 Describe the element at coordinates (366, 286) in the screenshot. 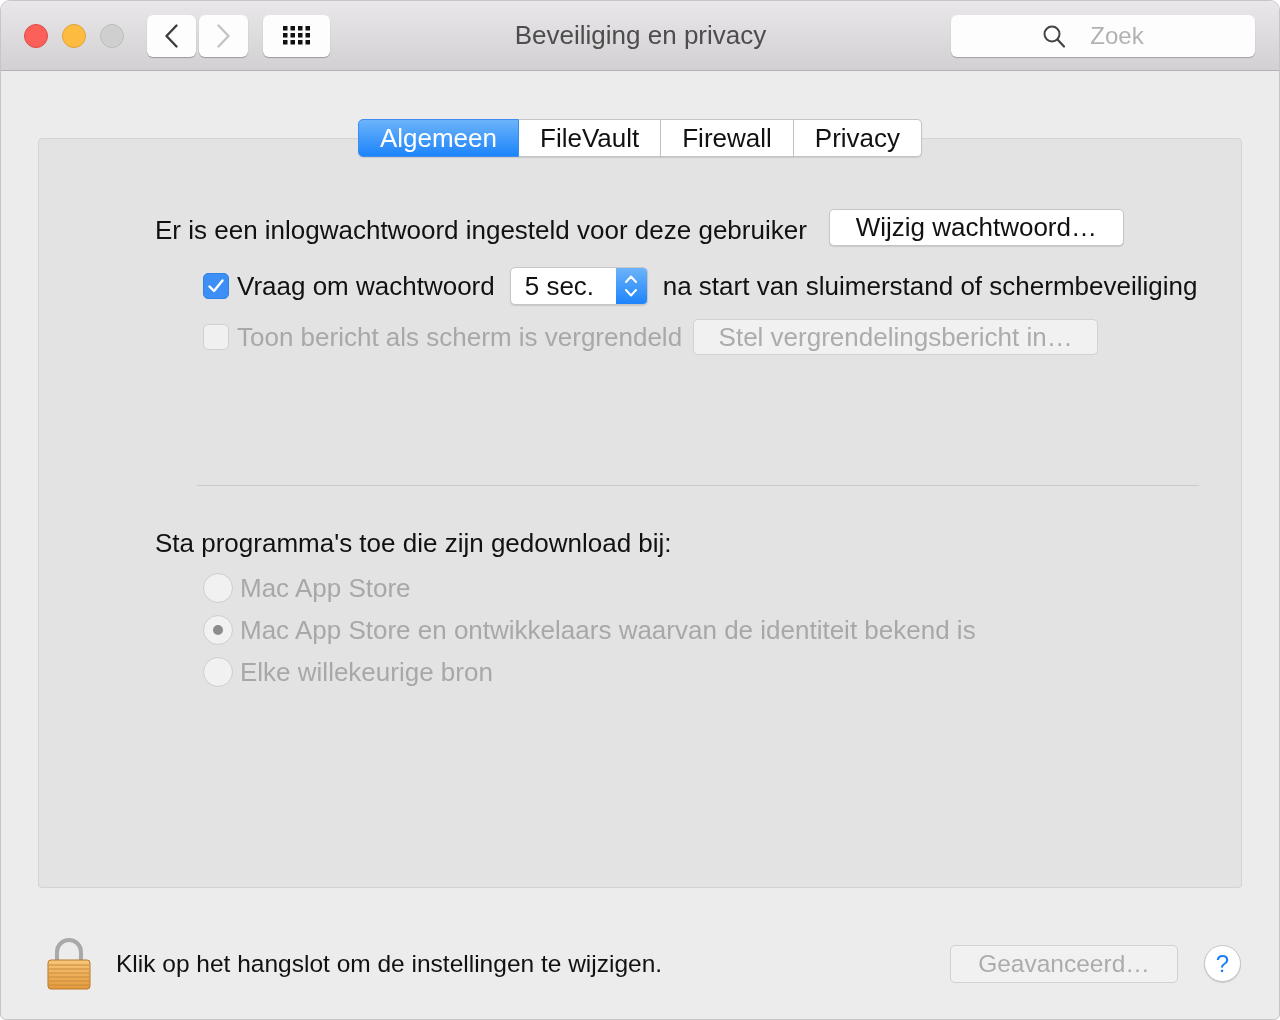

I see `checkbox-label: Vraag om wachtwoord` at that location.